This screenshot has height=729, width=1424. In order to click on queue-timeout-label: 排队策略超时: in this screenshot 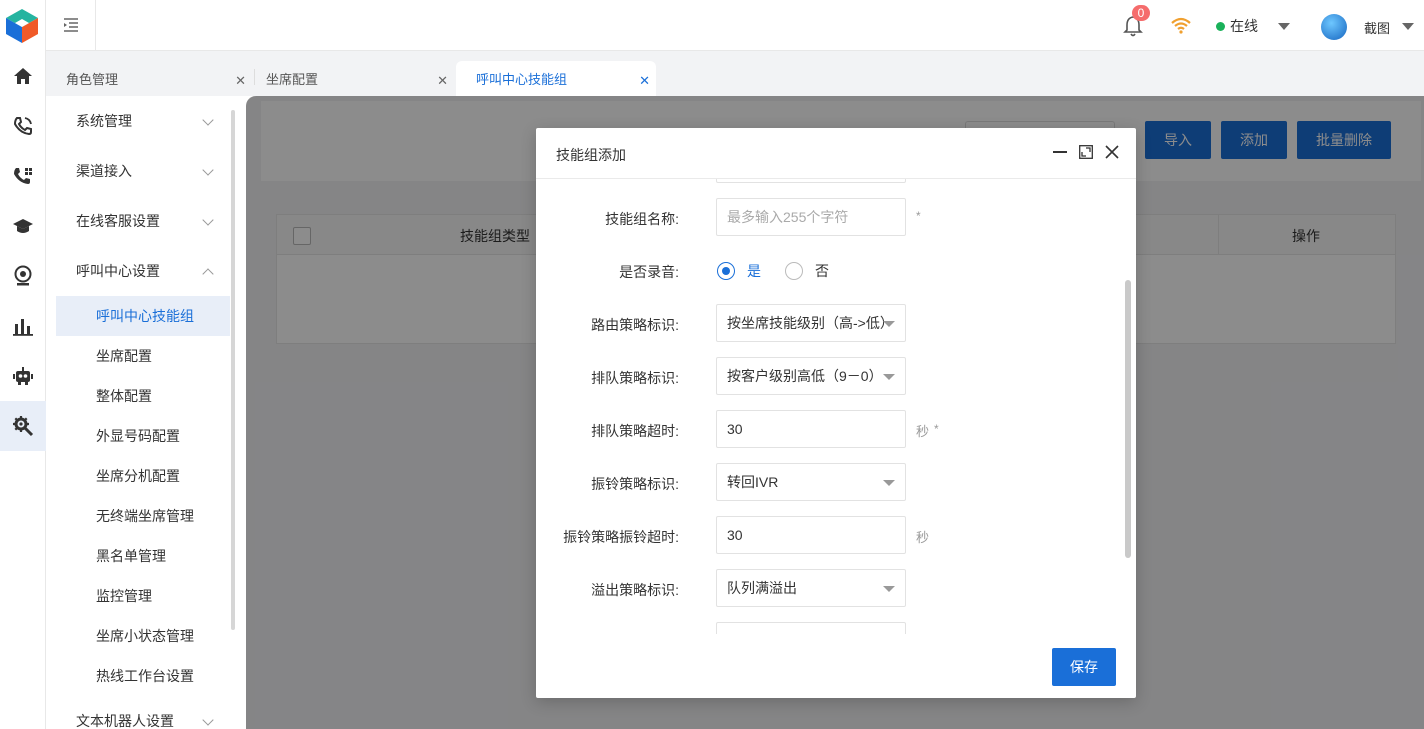, I will do `click(635, 431)`.